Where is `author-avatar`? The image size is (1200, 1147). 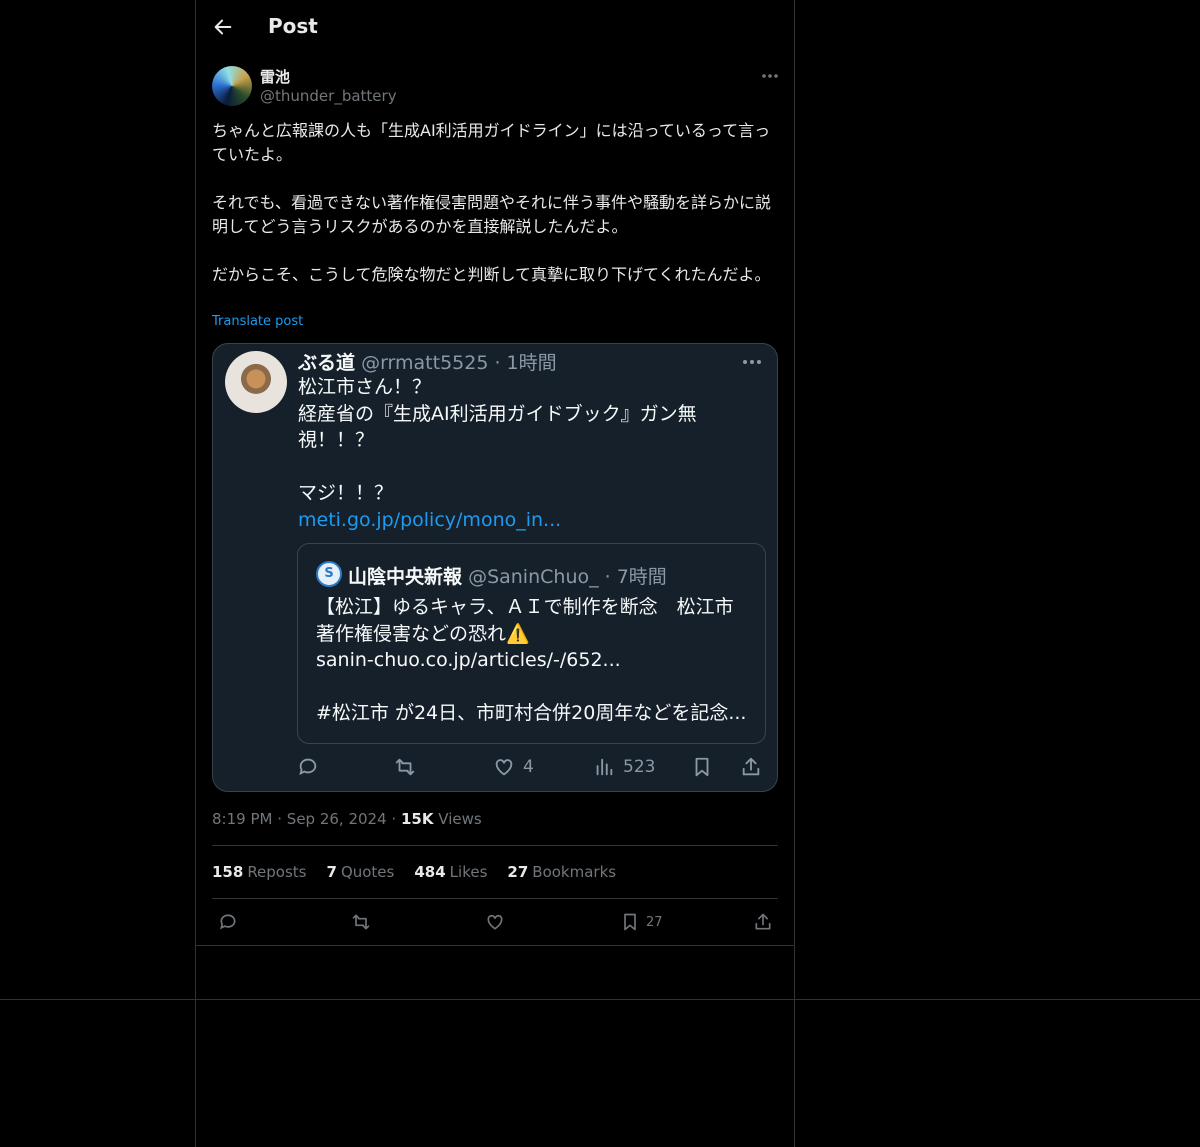 author-avatar is located at coordinates (232, 86).